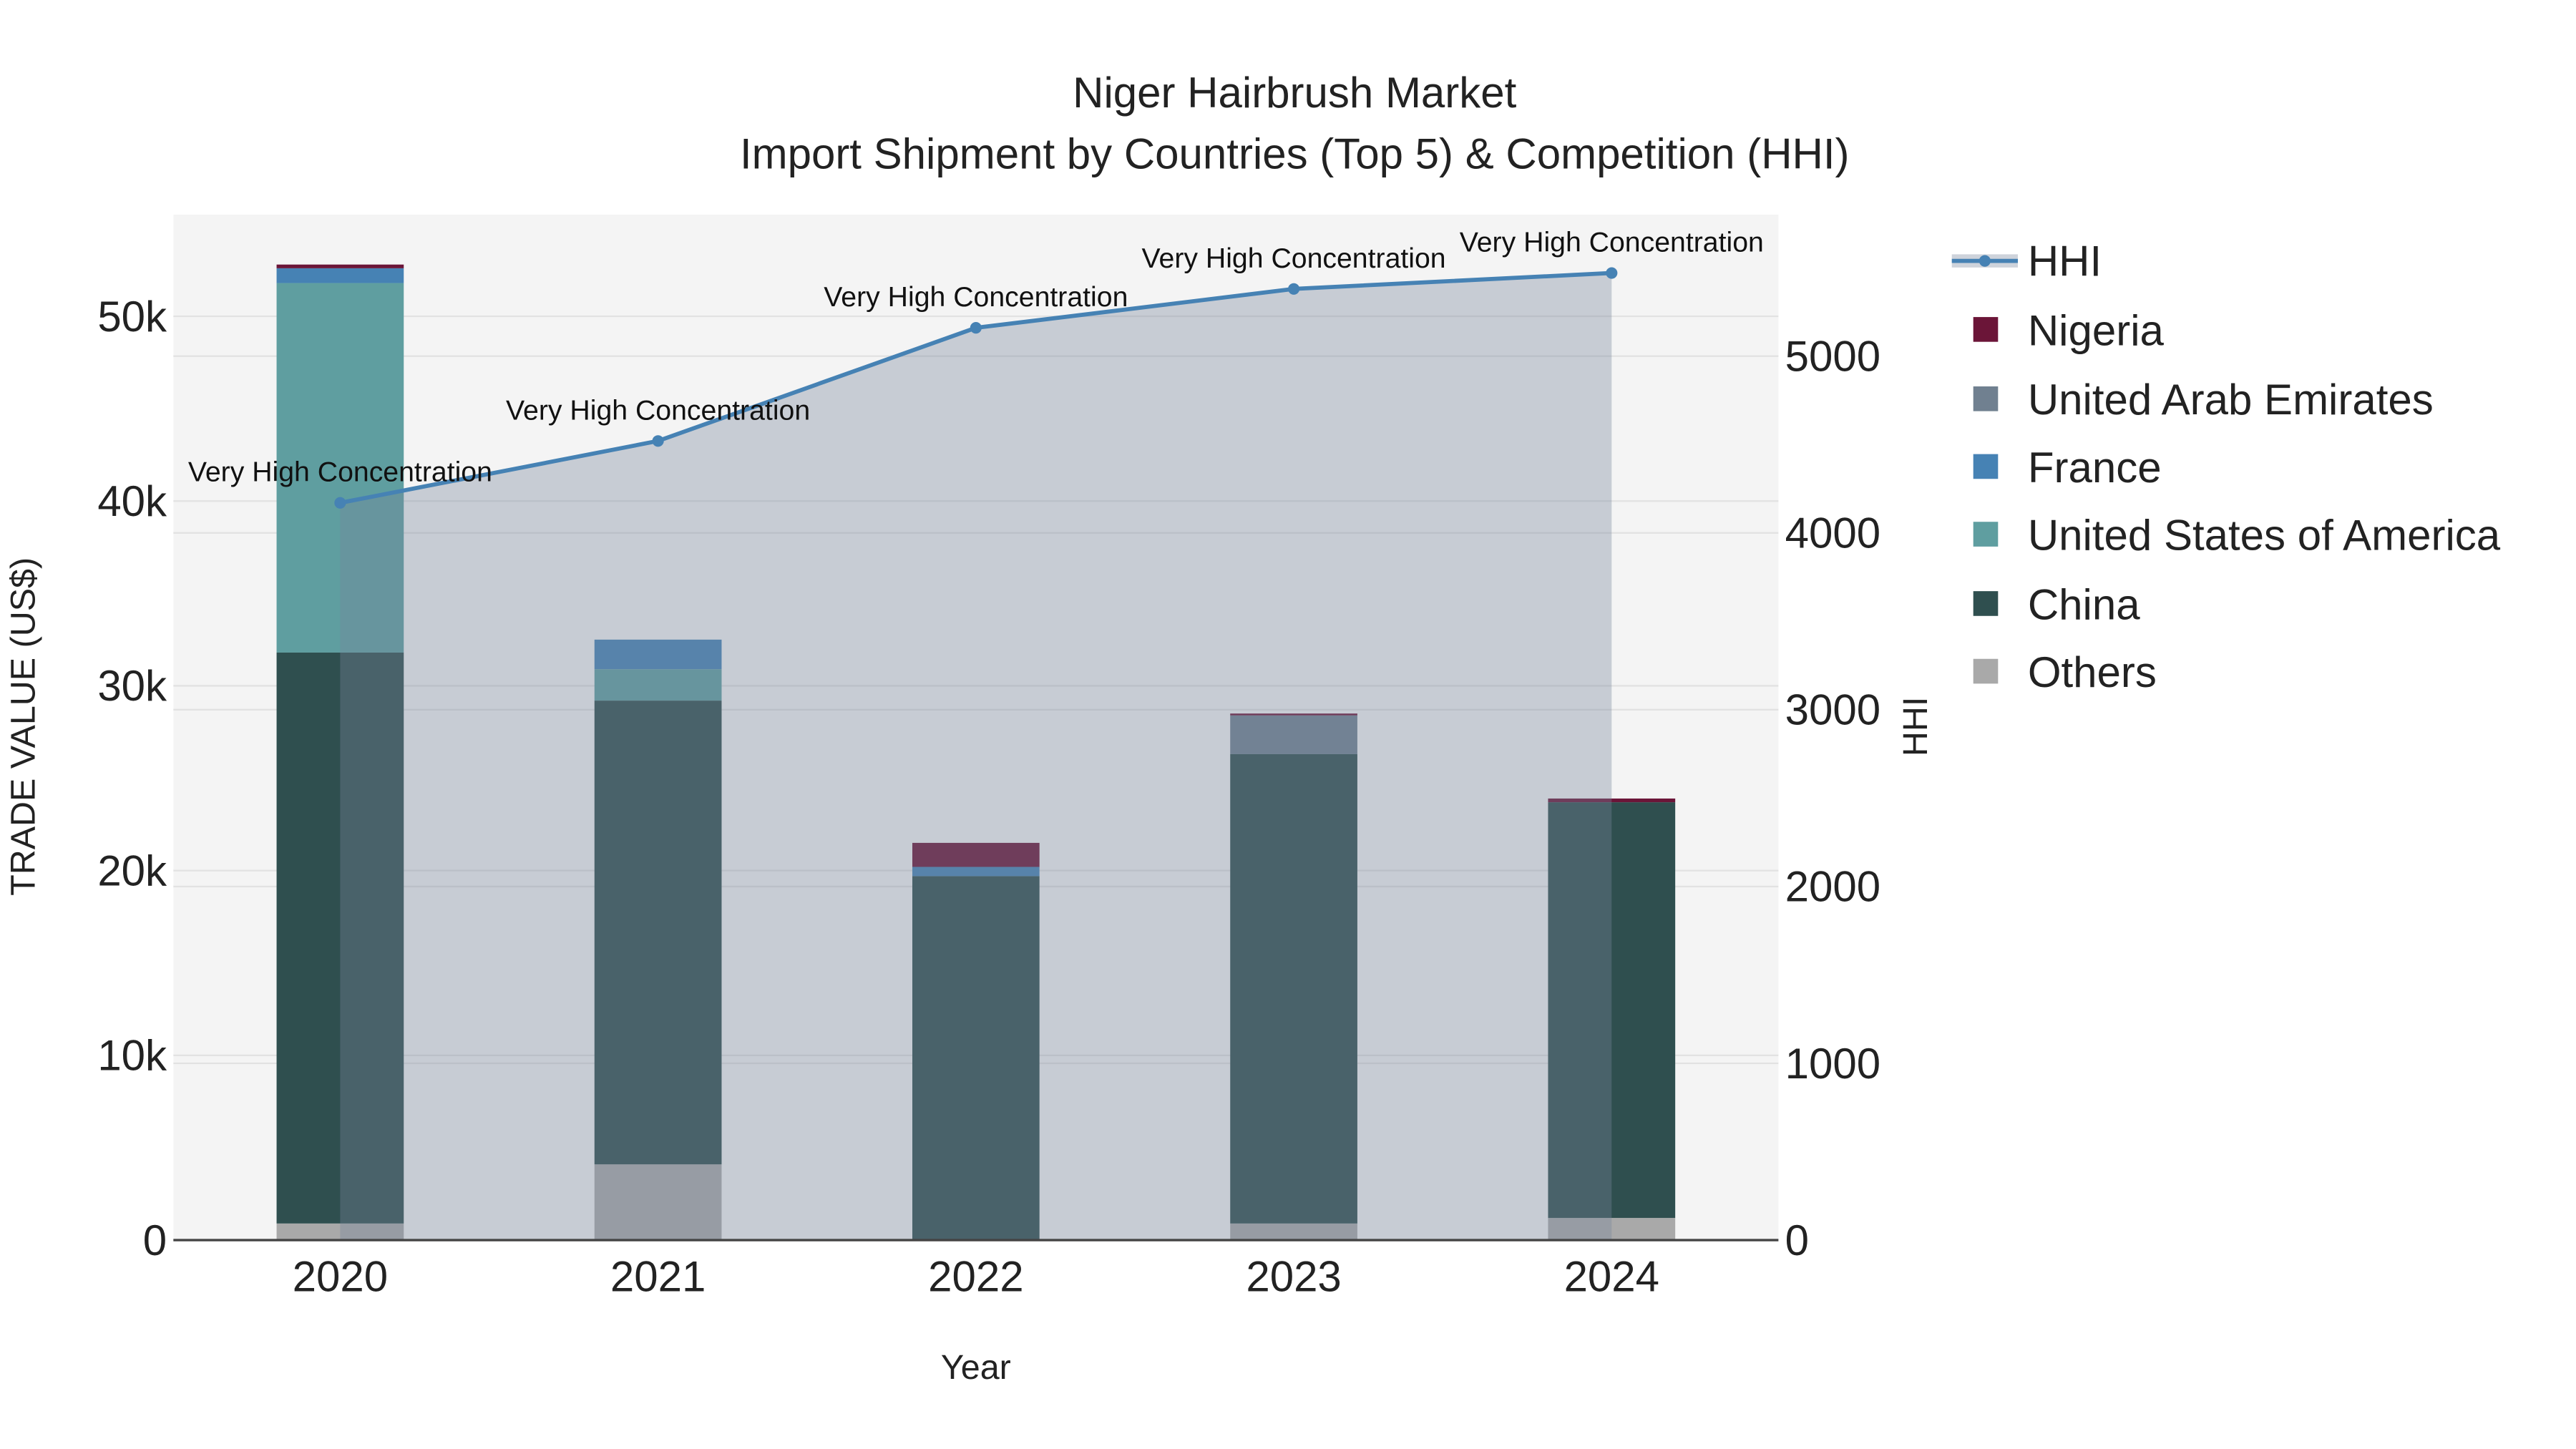  What do you see at coordinates (2084, 604) in the screenshot?
I see `legend-label: China` at bounding box center [2084, 604].